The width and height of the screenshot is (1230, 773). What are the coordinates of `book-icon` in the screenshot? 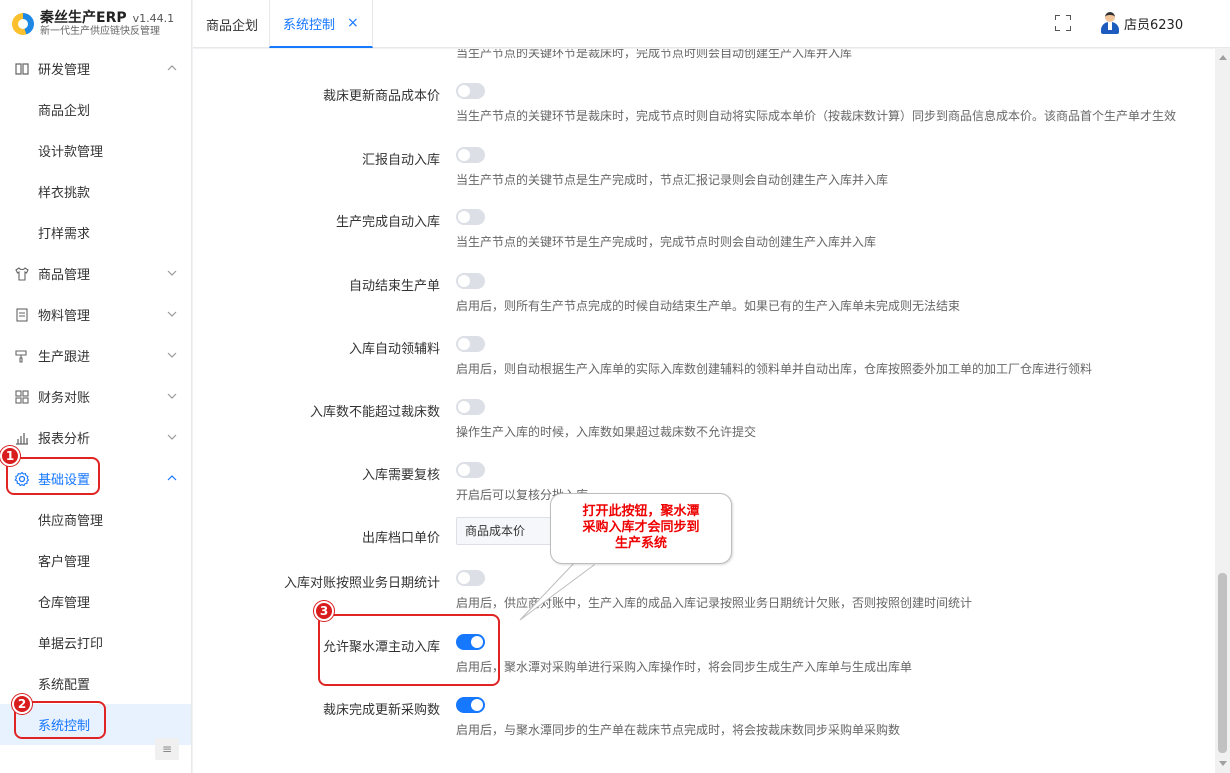 It's located at (22, 69).